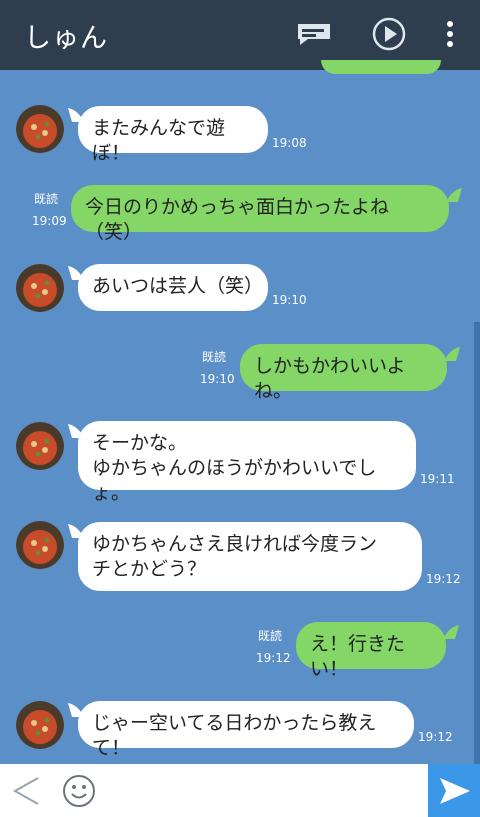 Image resolution: width=480 pixels, height=817 pixels. I want to click on message-time: 19:11, so click(437, 479).